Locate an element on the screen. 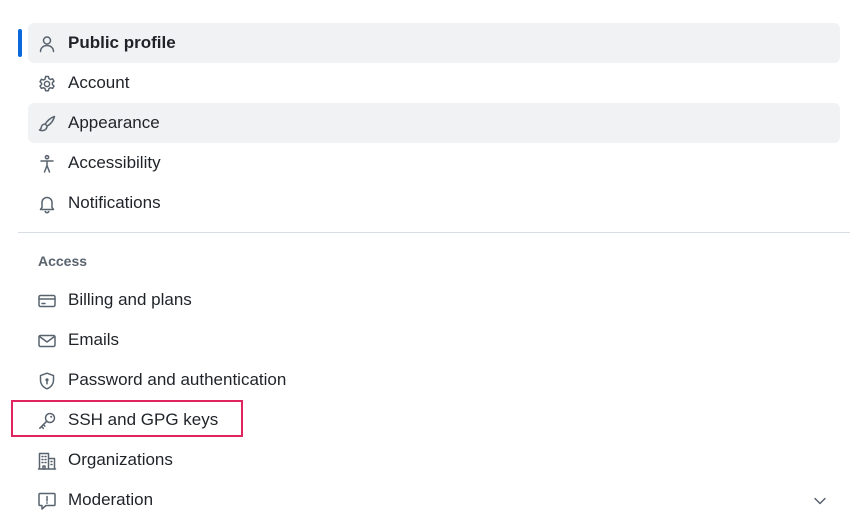  credit-card-icon is located at coordinates (47, 301).